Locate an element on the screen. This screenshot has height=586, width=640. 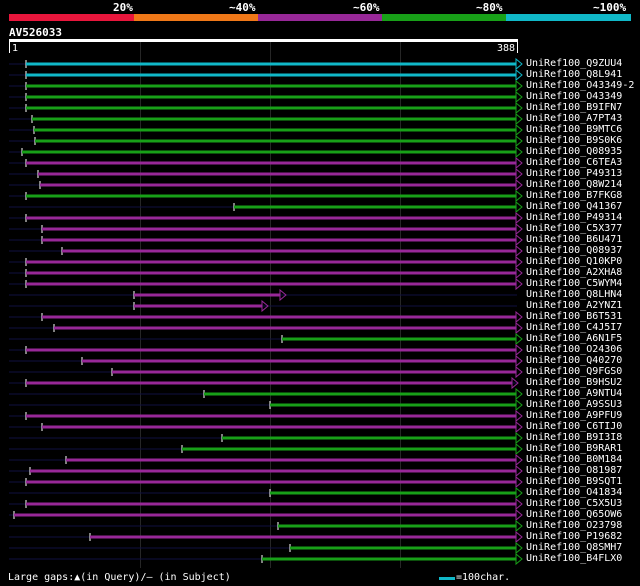
hit-label: UniRef100_B9I3I8 is located at coordinates (574, 437).